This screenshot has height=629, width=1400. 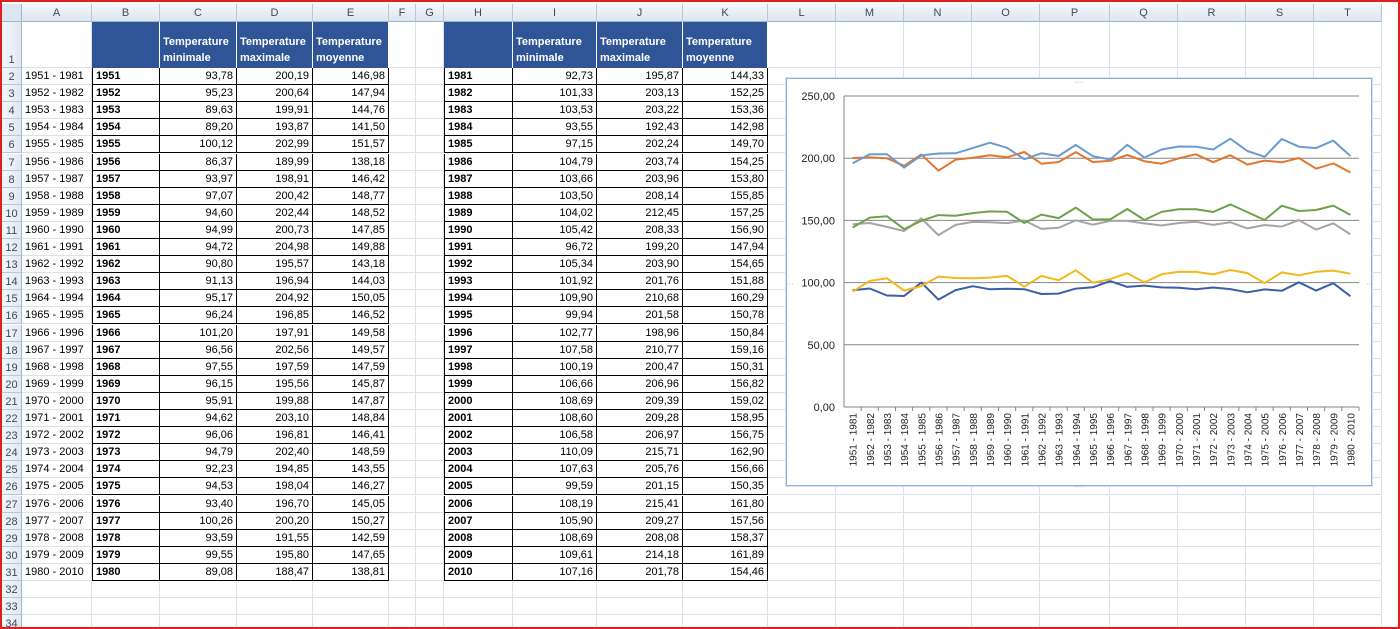 What do you see at coordinates (478, 384) in the screenshot?
I see `year-cell: 1999` at bounding box center [478, 384].